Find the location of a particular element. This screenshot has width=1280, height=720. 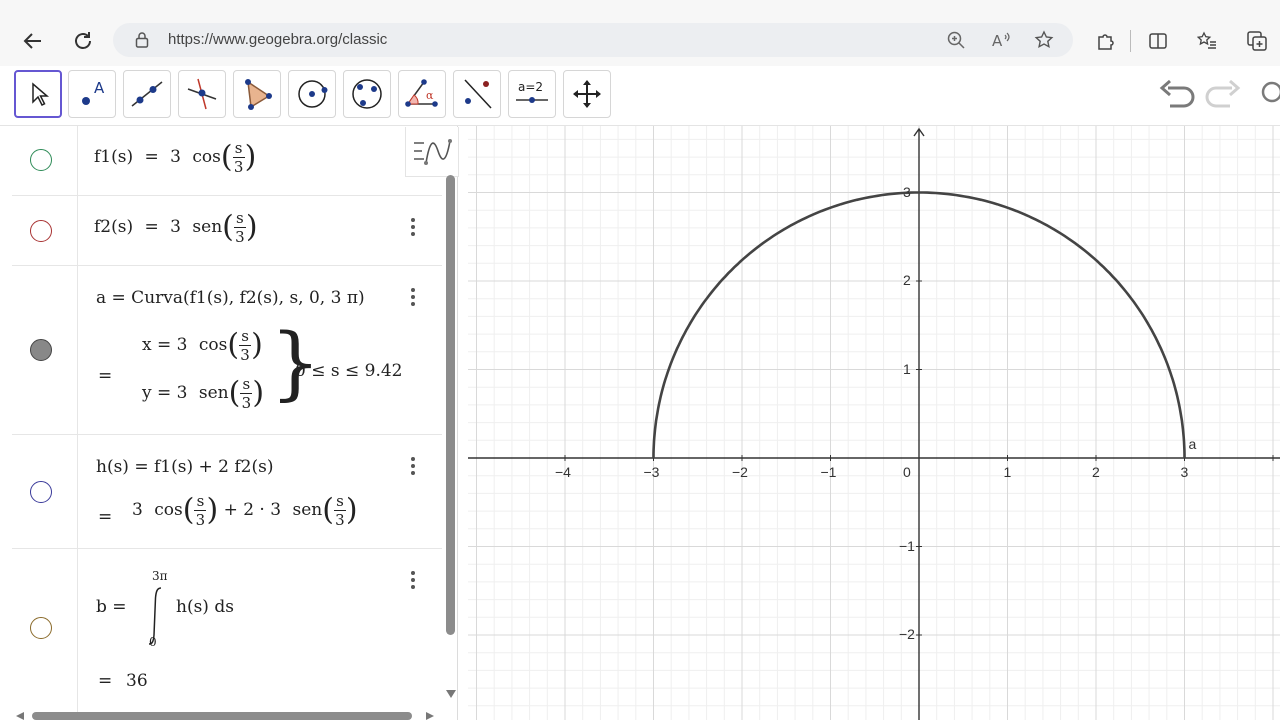

x-tick-label: 2 is located at coordinates (1096, 472).